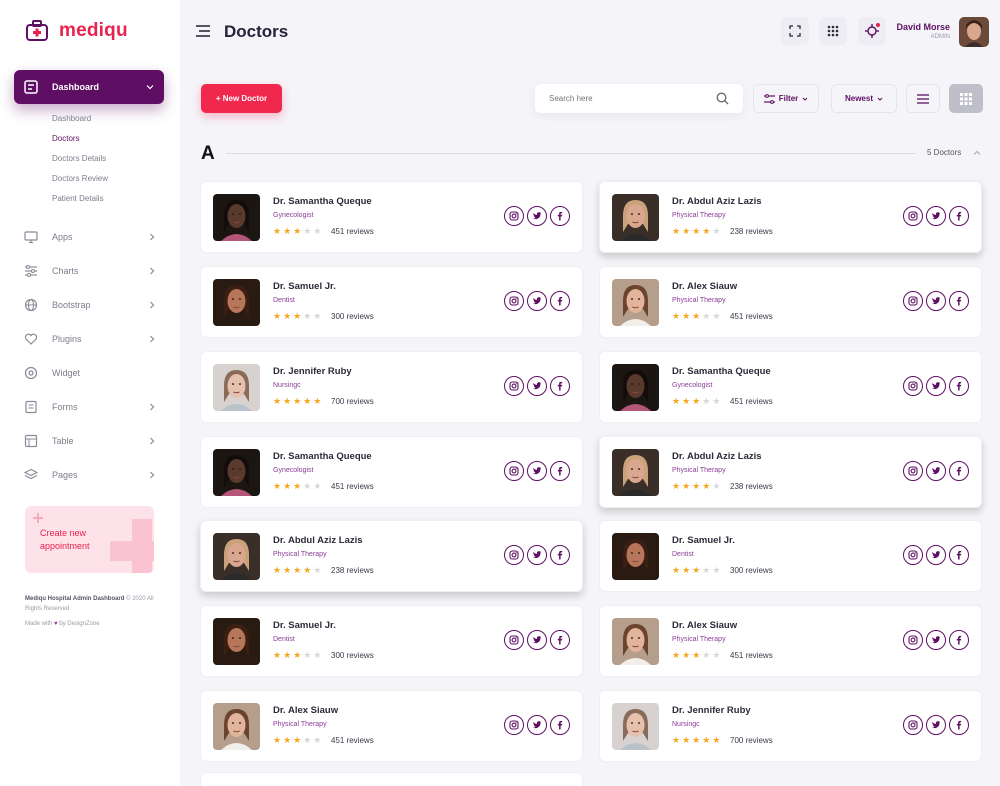 The width and height of the screenshot is (1000, 786). I want to click on list-view-button, so click(923, 98).